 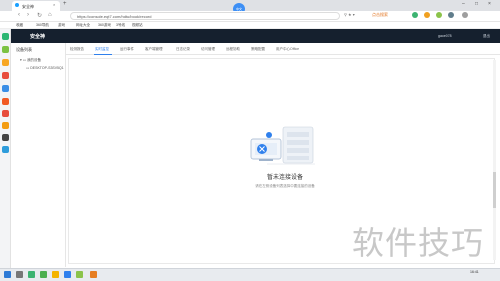 What do you see at coordinates (183, 49) in the screenshot?
I see `tab-logs: 日志记录` at bounding box center [183, 49].